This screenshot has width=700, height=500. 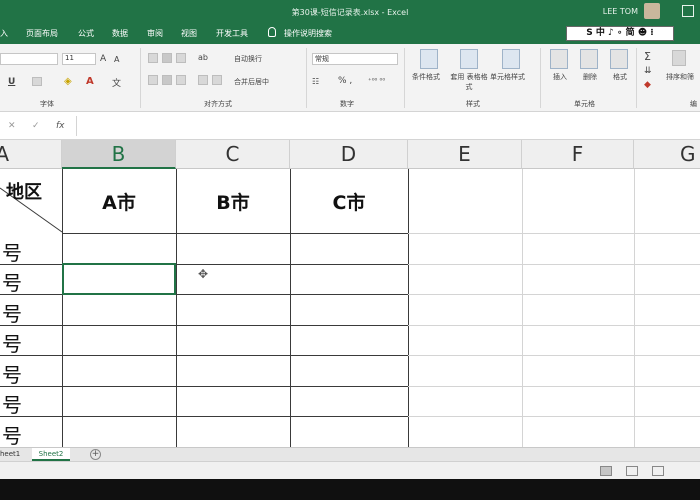 I want to click on cancel-icon: ✕, so click(x=12, y=126).